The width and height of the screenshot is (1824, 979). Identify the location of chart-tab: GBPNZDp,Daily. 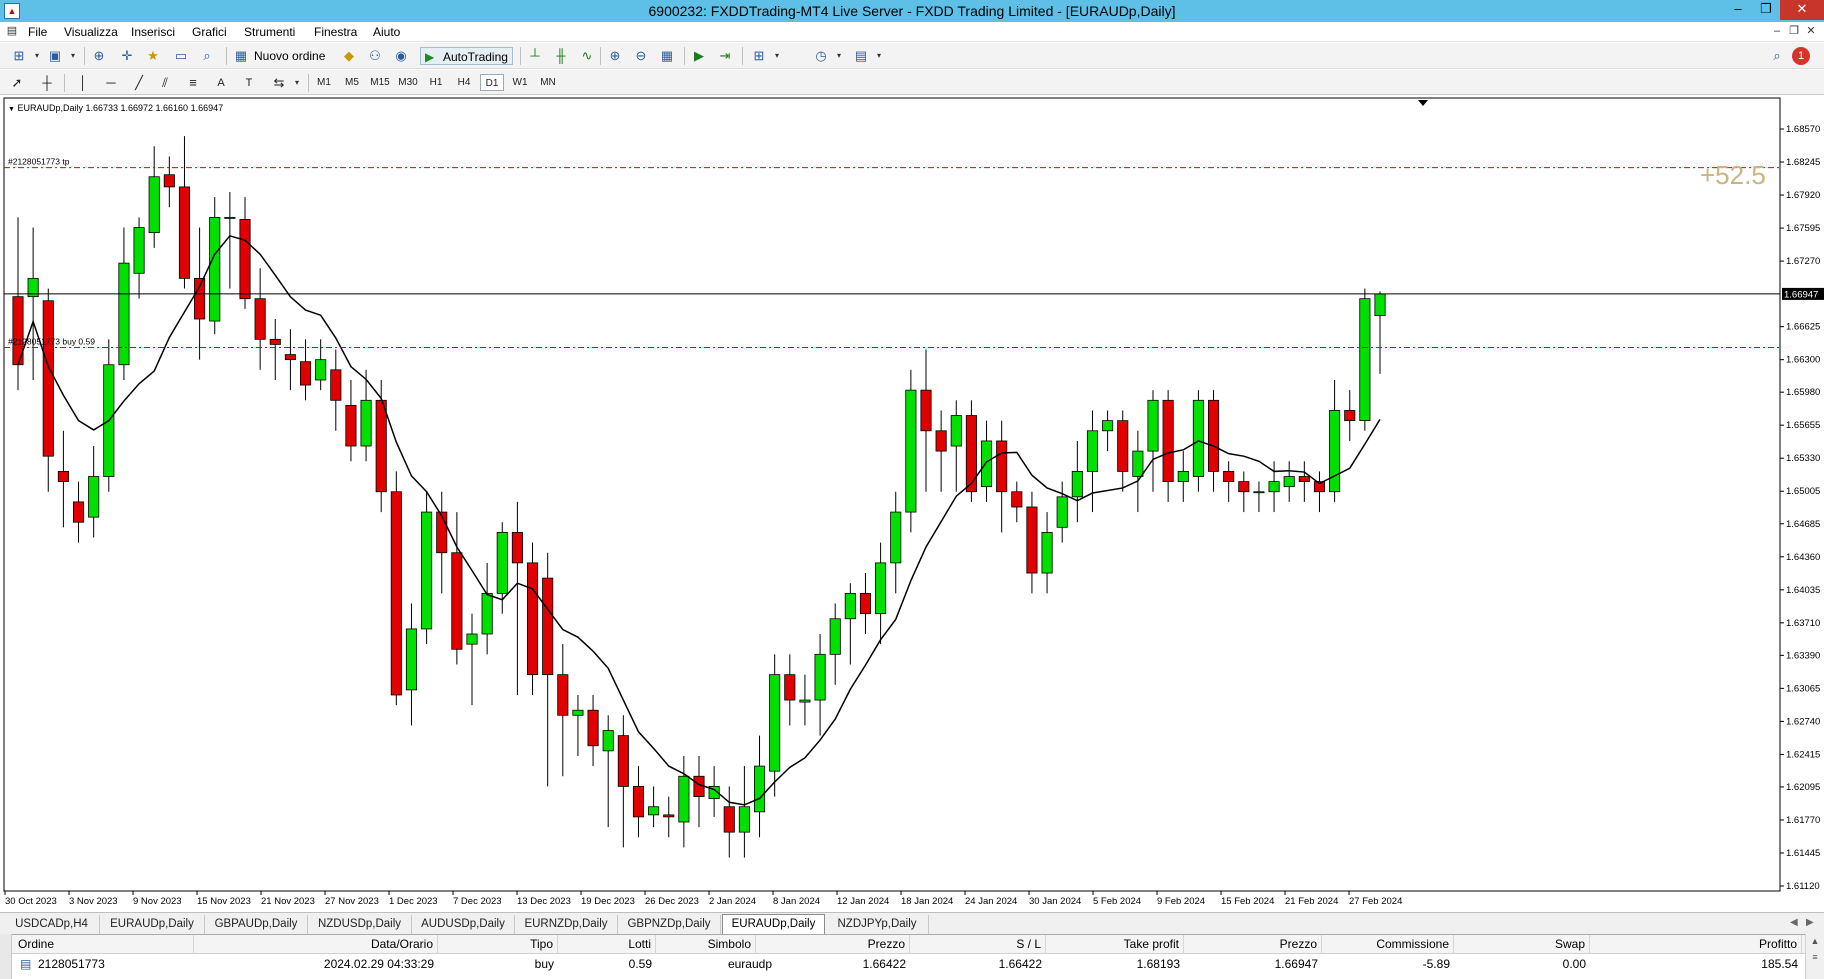
(669, 924).